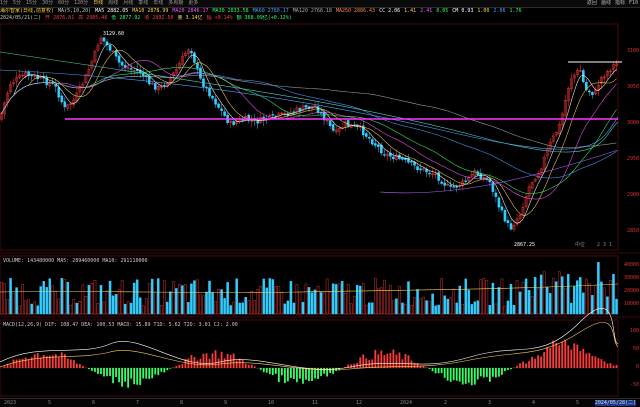  What do you see at coordinates (190, 11) in the screenshot?
I see `ma-value-2: MA20 2846.17` at bounding box center [190, 11].